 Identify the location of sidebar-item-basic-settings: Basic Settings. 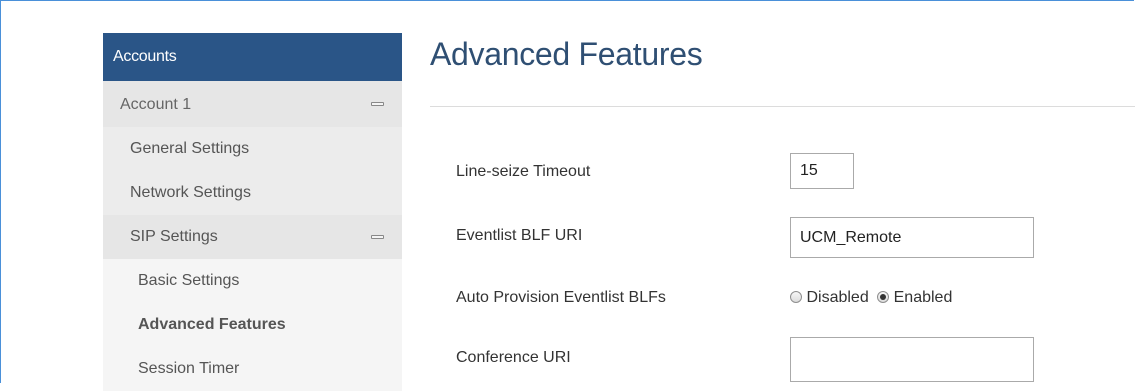
(252, 281).